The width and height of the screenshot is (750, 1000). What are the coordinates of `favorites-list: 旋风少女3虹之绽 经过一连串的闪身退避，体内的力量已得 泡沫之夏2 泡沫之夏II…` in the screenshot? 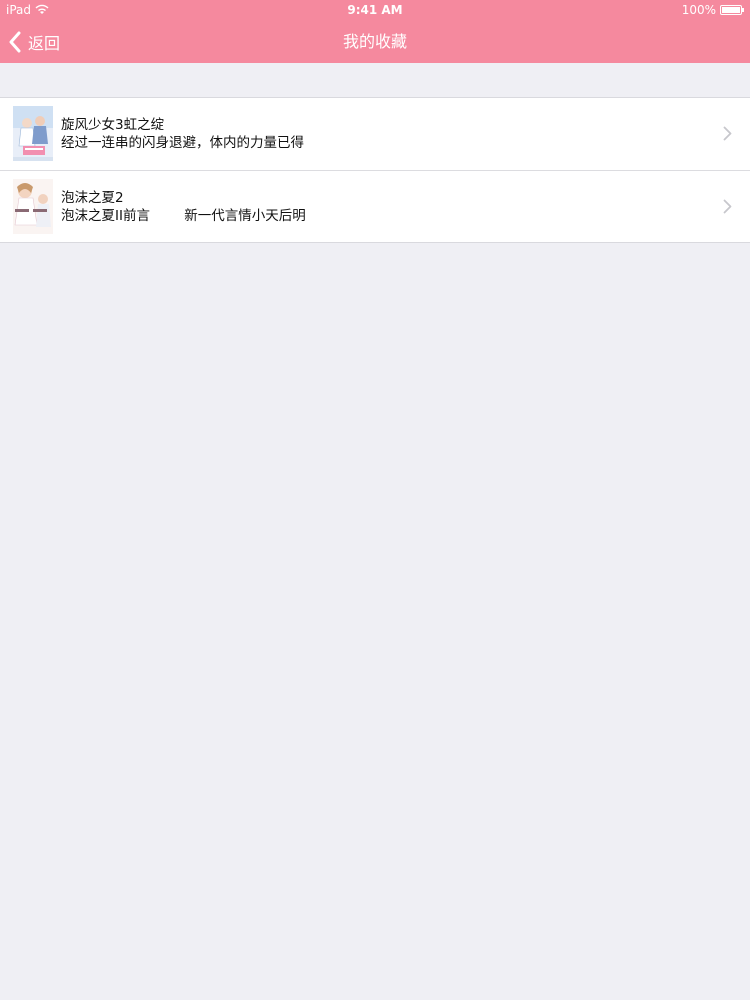 It's located at (375, 170).